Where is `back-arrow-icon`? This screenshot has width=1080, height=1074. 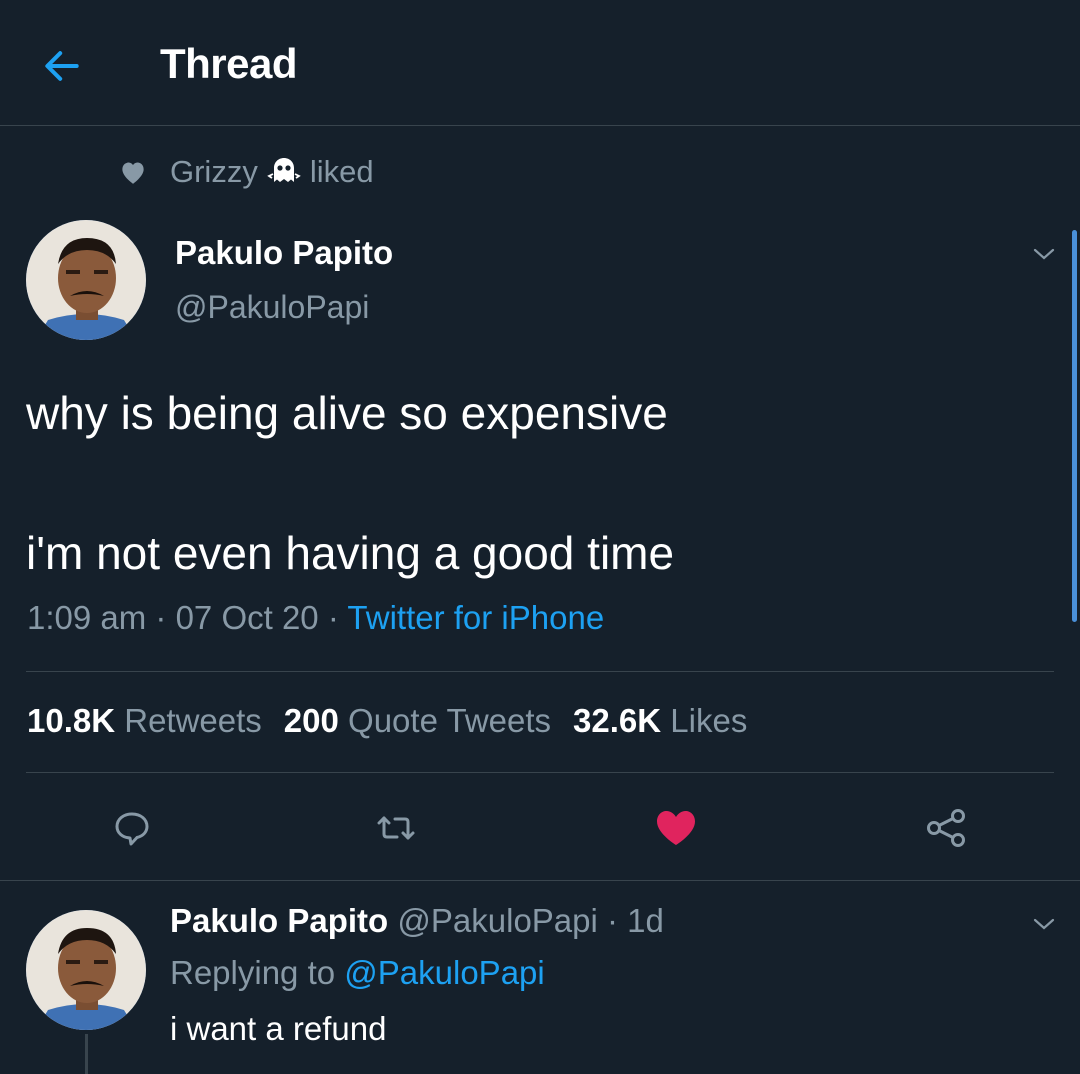
back-arrow-icon is located at coordinates (62, 66).